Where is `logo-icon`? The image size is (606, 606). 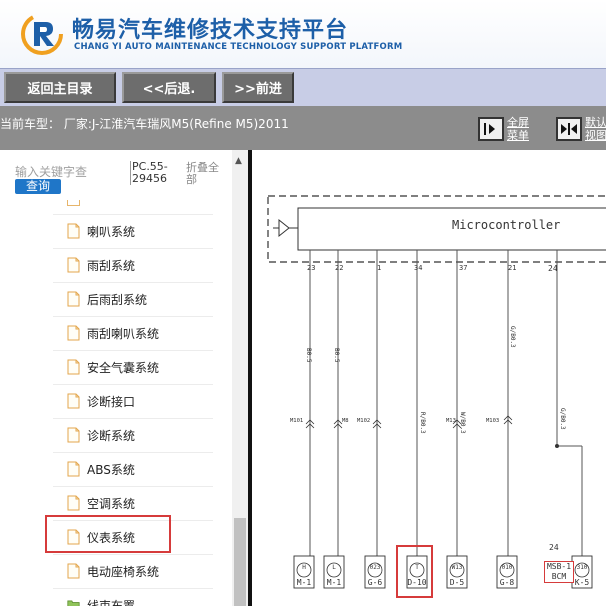
logo-icon is located at coordinates (42, 34).